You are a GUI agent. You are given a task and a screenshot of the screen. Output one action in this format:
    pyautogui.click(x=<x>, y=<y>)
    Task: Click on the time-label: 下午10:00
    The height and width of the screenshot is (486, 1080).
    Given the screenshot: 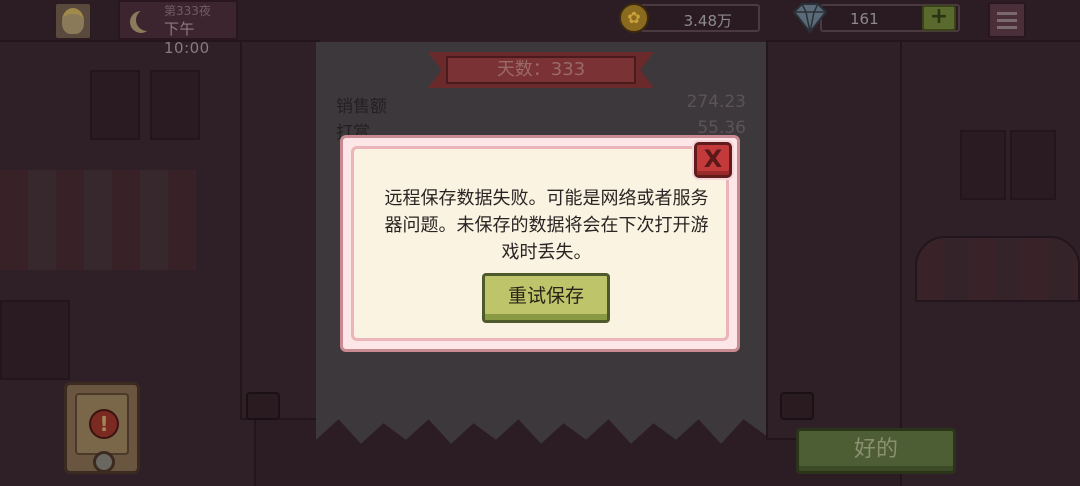 What is the action you would take?
    pyautogui.click(x=187, y=38)
    